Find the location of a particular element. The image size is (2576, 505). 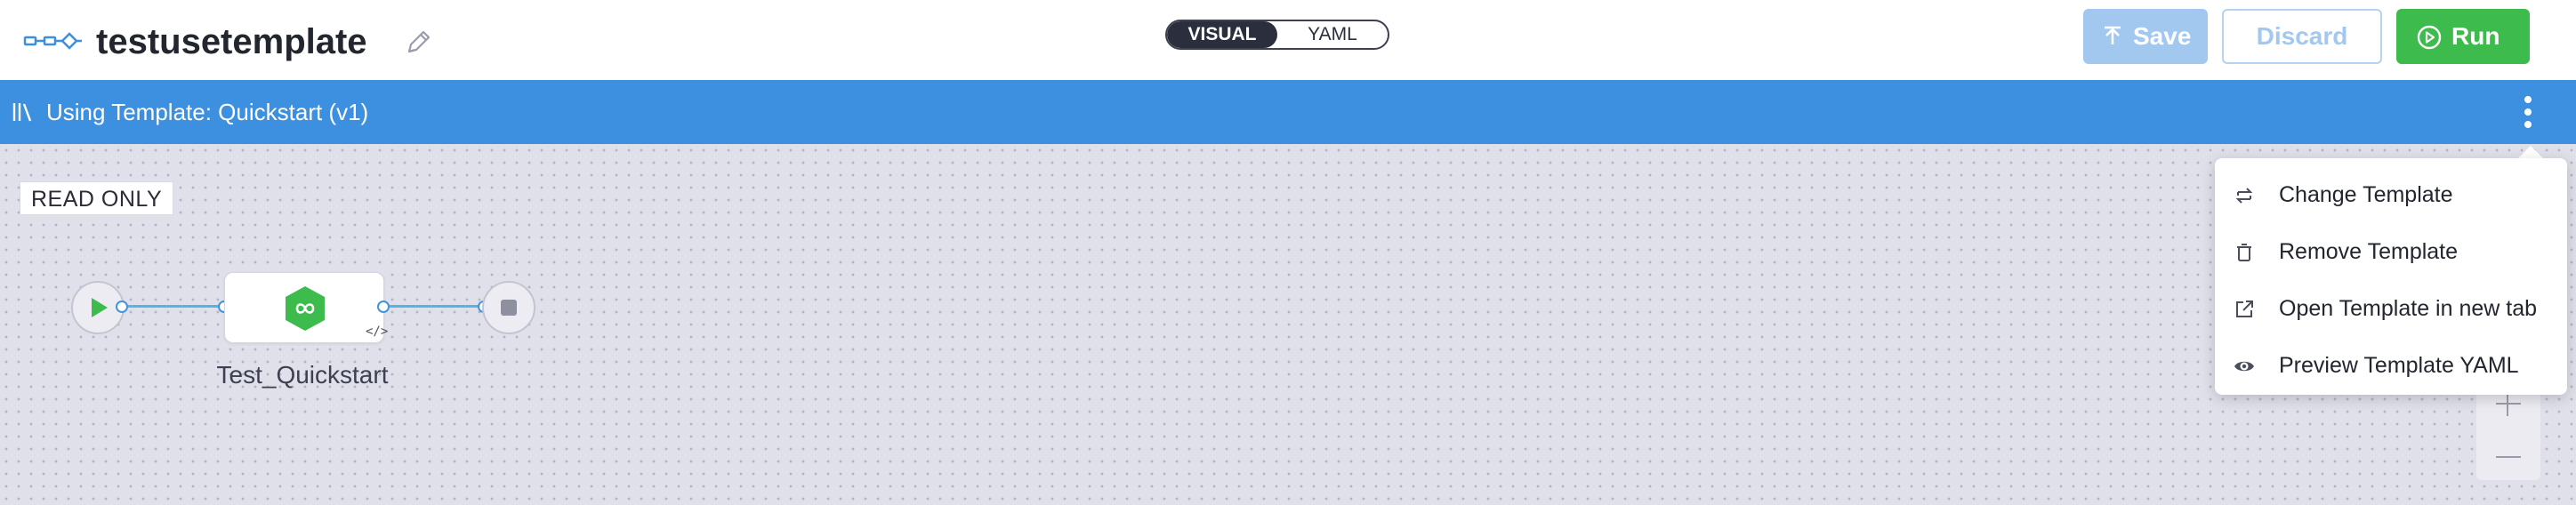

stage-node: </> is located at coordinates (306, 308).